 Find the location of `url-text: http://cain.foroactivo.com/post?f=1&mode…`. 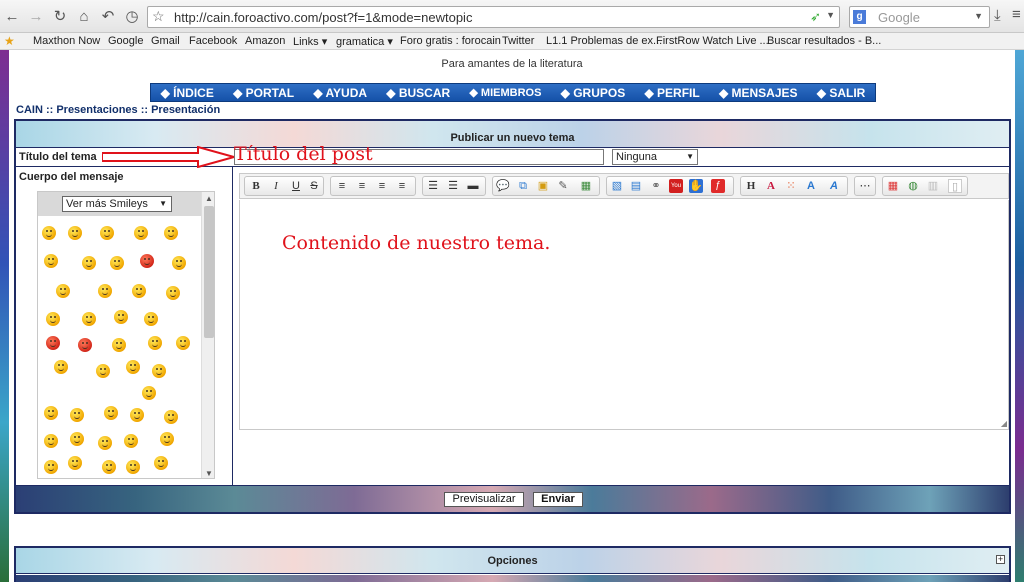

url-text: http://cain.foroactivo.com/post?f=1&mode… is located at coordinates (323, 17).